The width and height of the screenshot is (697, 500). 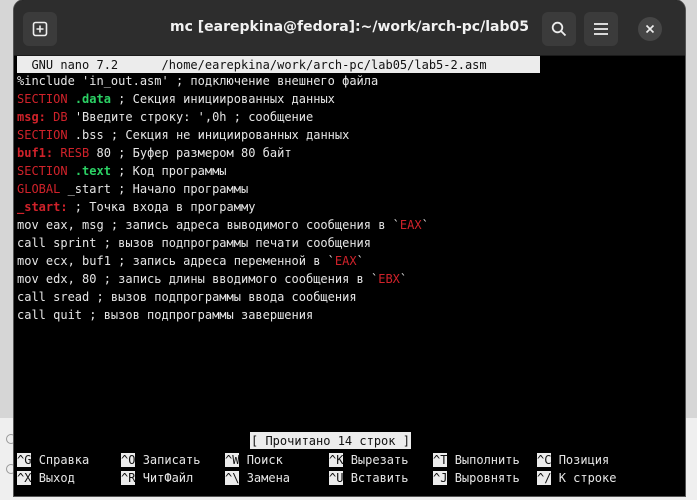 I want to click on shortcut-key: ^X, so click(x=24, y=478).